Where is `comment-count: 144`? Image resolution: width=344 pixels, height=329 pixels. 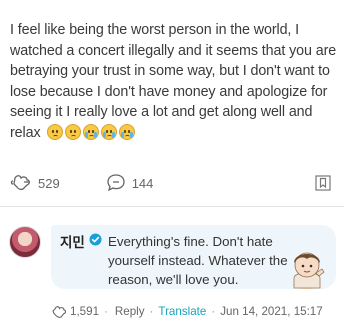 comment-count: 144 is located at coordinates (142, 183).